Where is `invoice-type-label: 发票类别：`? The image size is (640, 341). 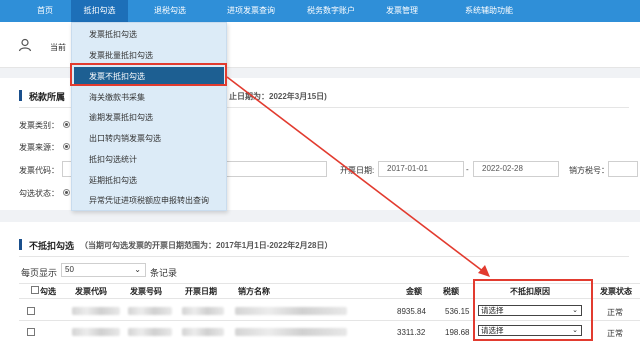 invoice-type-label: 发票类别： is located at coordinates (39, 125).